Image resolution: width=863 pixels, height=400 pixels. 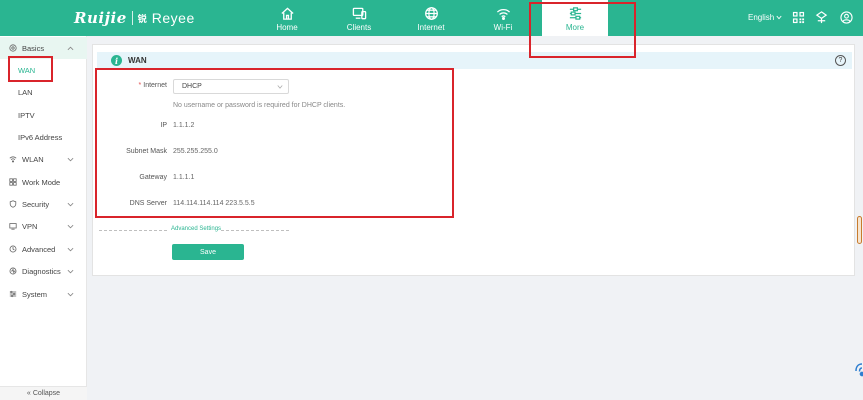 What do you see at coordinates (857, 371) in the screenshot?
I see `assistant-icon` at bounding box center [857, 371].